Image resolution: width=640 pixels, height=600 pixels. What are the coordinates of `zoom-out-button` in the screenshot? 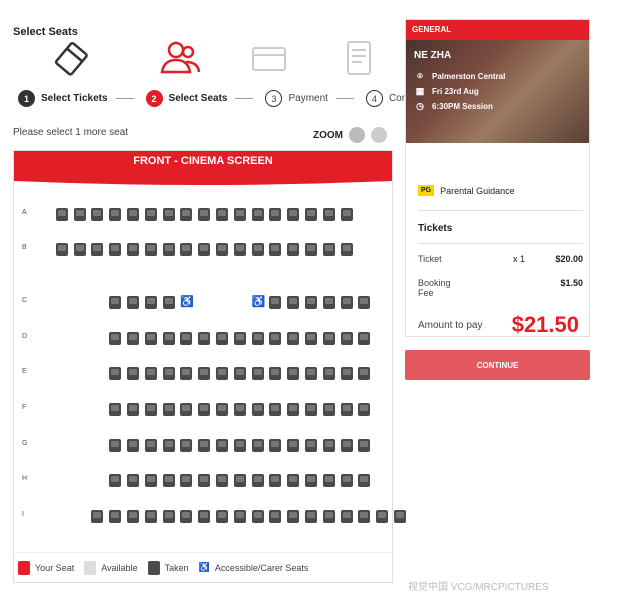 It's located at (357, 135).